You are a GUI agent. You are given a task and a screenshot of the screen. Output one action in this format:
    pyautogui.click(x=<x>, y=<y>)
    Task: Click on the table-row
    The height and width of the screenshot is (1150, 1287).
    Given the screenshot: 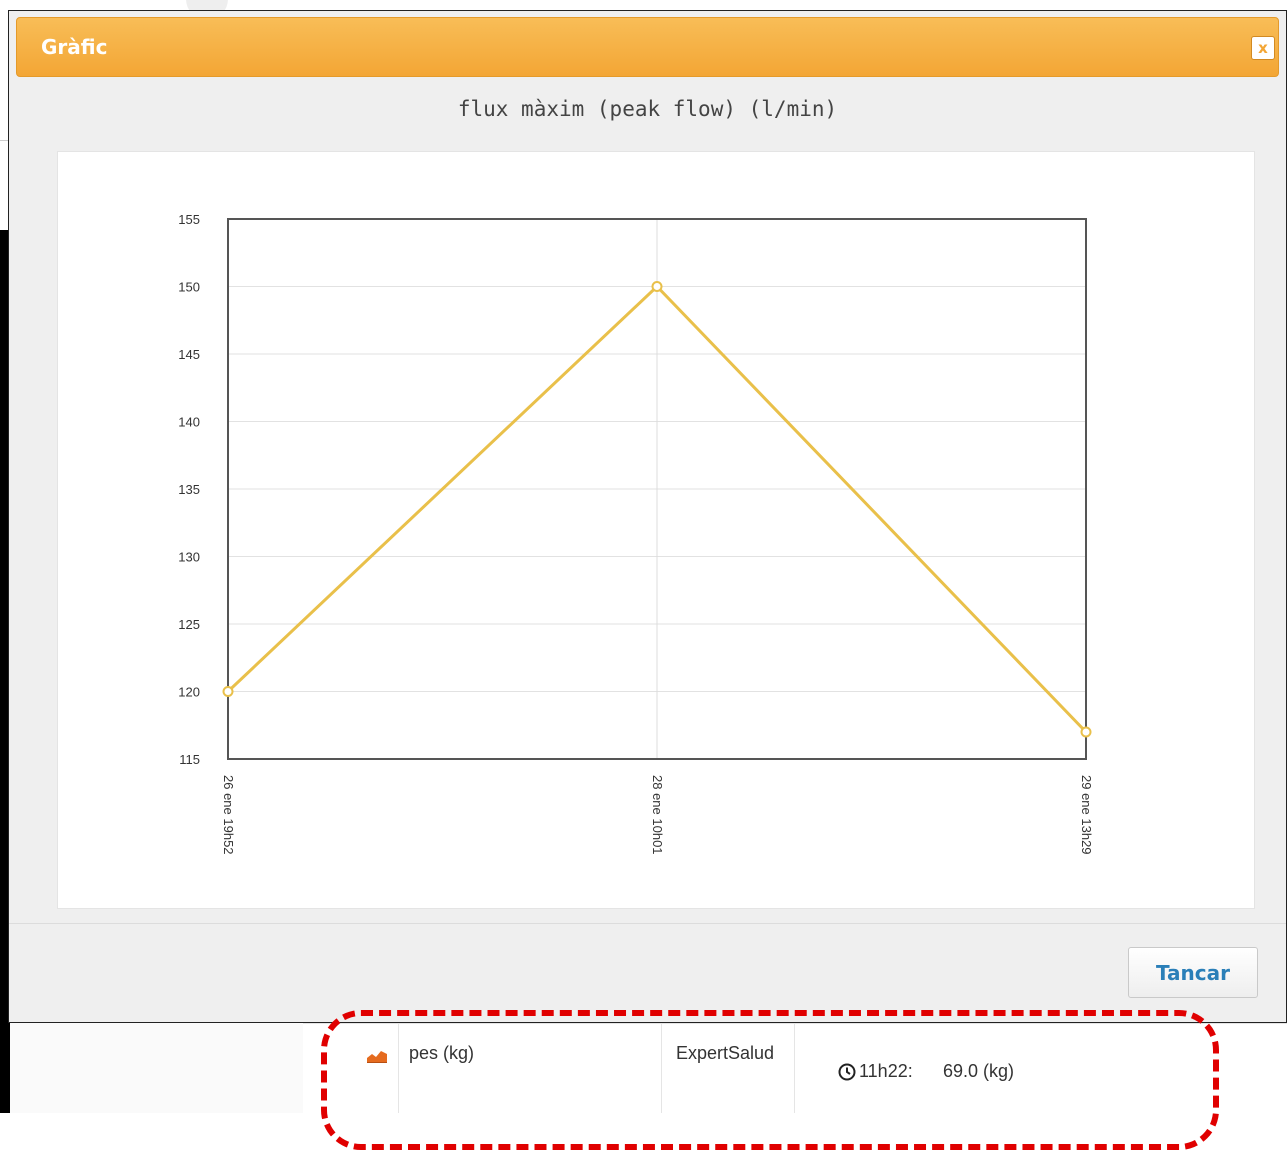 What is the action you would take?
    pyautogui.click(x=643, y=1068)
    